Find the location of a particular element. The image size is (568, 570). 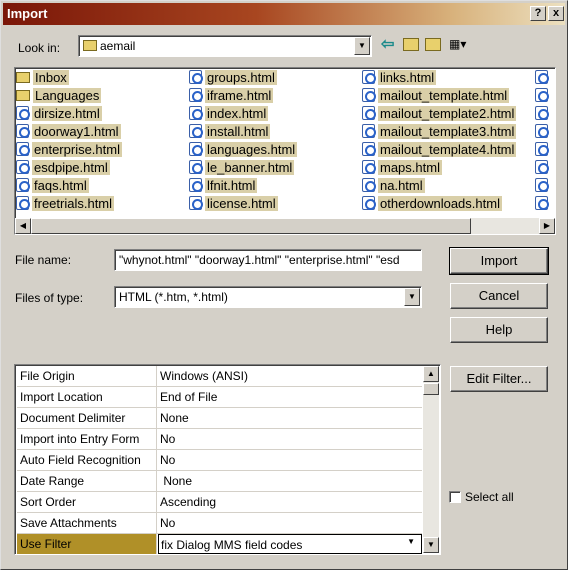

list-item: enterprise.html is located at coordinates (69, 151).